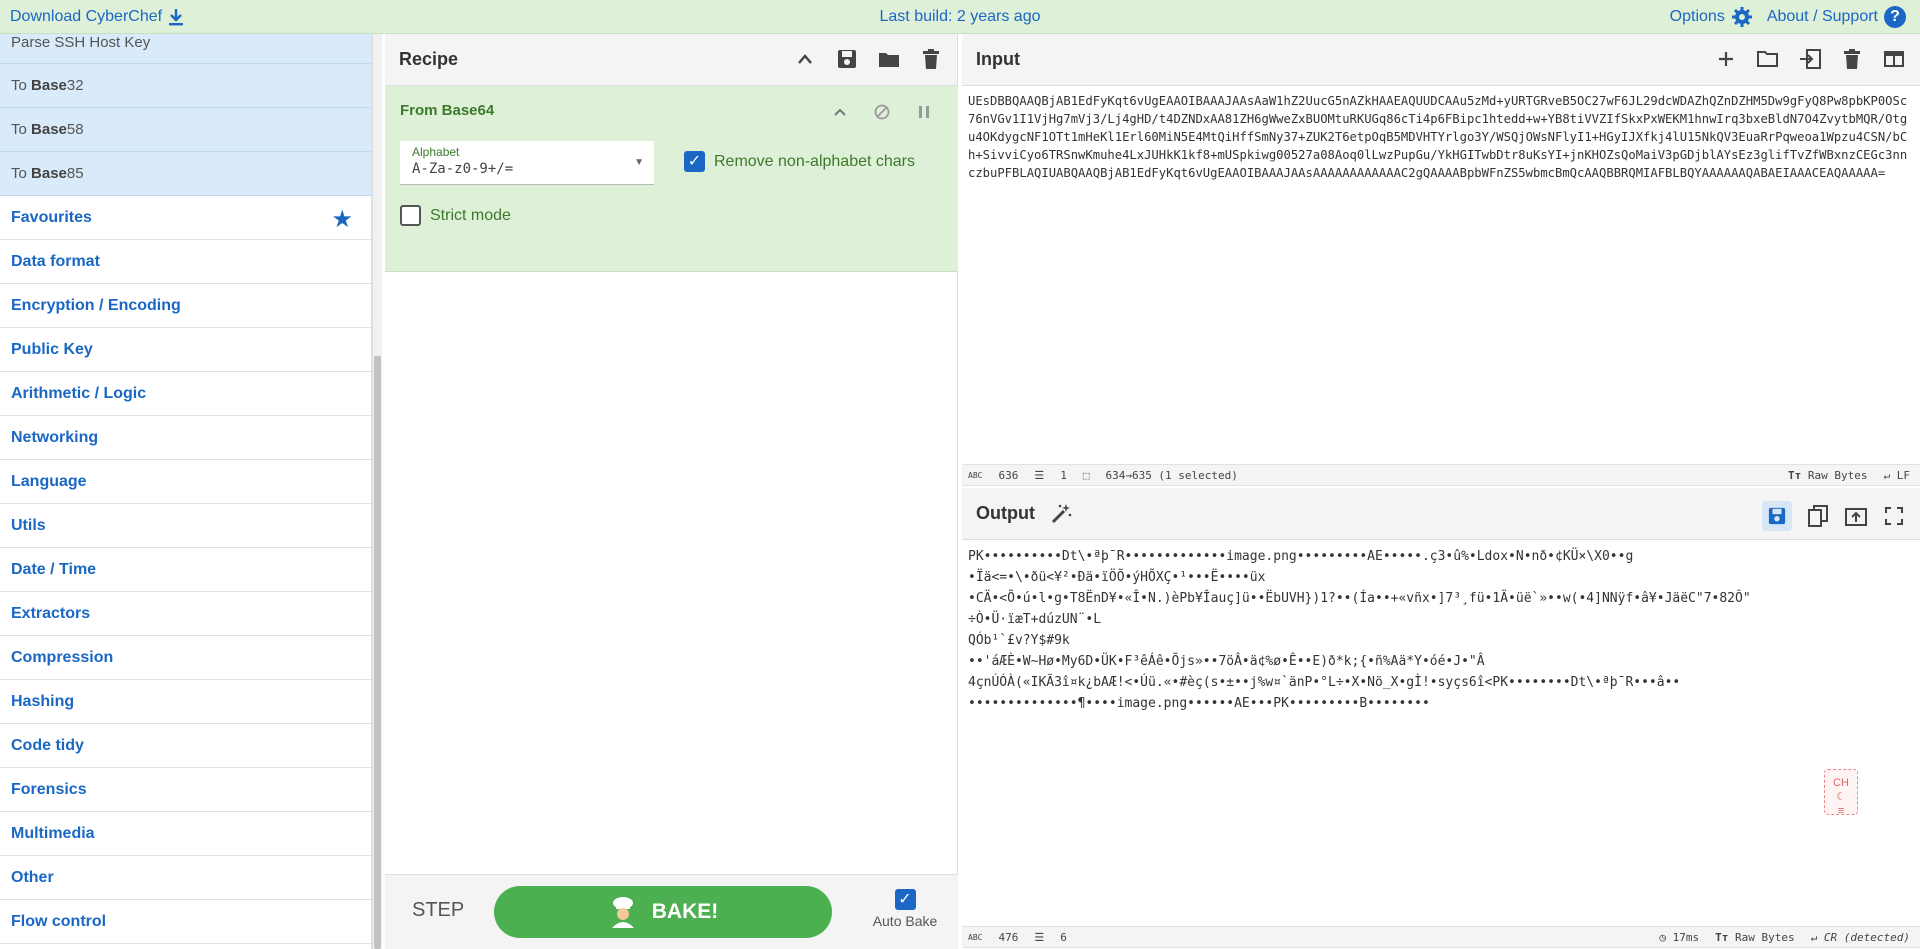 The height and width of the screenshot is (949, 1920). I want to click on category-forensics: Forensics, so click(185, 790).